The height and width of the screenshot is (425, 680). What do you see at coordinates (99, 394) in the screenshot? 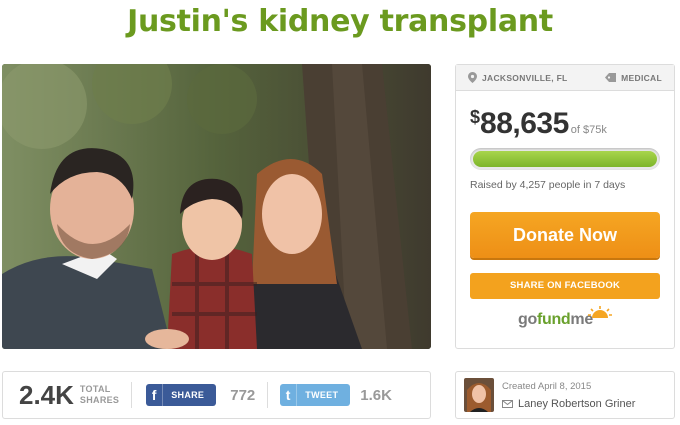
I see `total-shares-label: TOTAL SHARES` at bounding box center [99, 394].